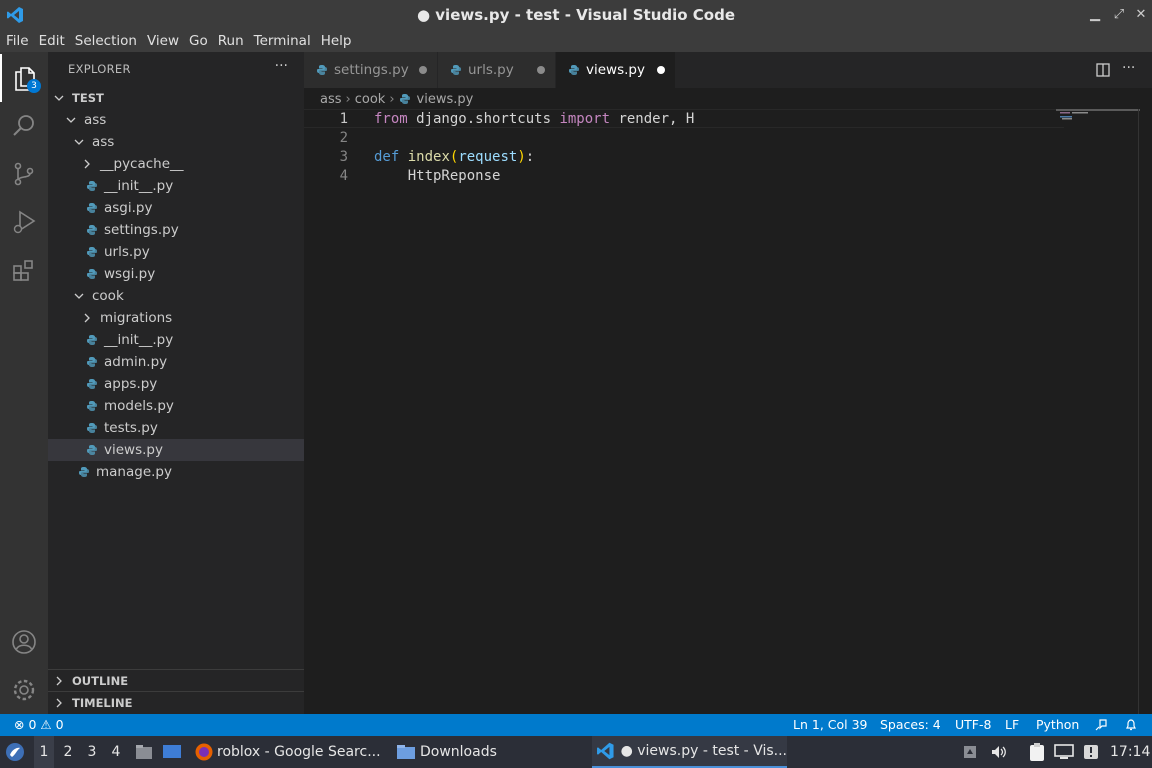 The width and height of the screenshot is (1152, 768). I want to click on tree-file: urls.py, so click(176, 252).